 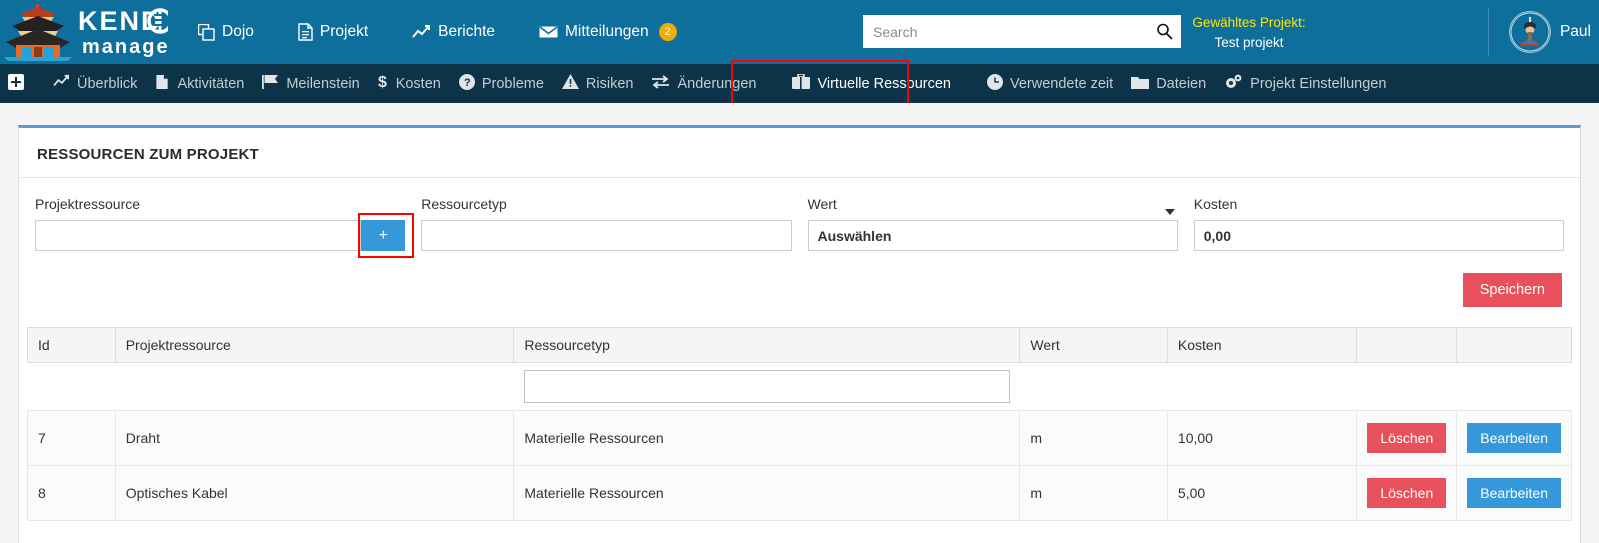 I want to click on subnav-label-risiken: Risiken, so click(x=609, y=83).